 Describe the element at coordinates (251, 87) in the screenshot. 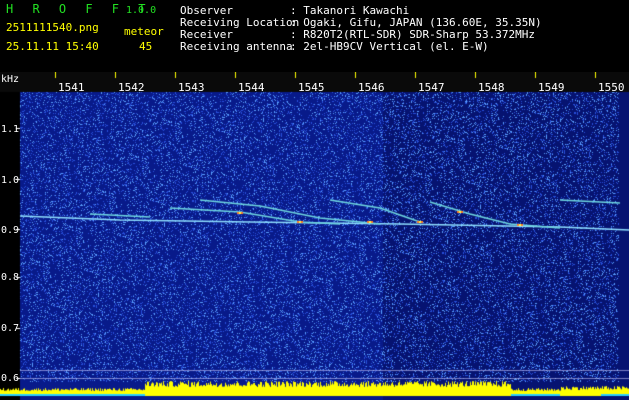

I see `x-tick-label: 1544` at that location.